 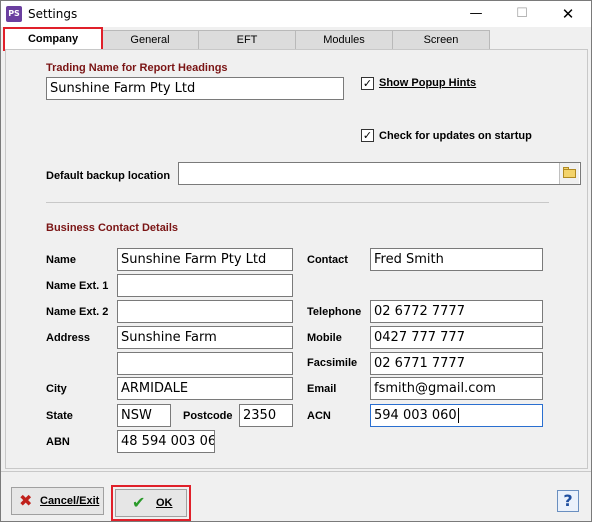 What do you see at coordinates (56, 389) in the screenshot?
I see `city-label: City` at bounding box center [56, 389].